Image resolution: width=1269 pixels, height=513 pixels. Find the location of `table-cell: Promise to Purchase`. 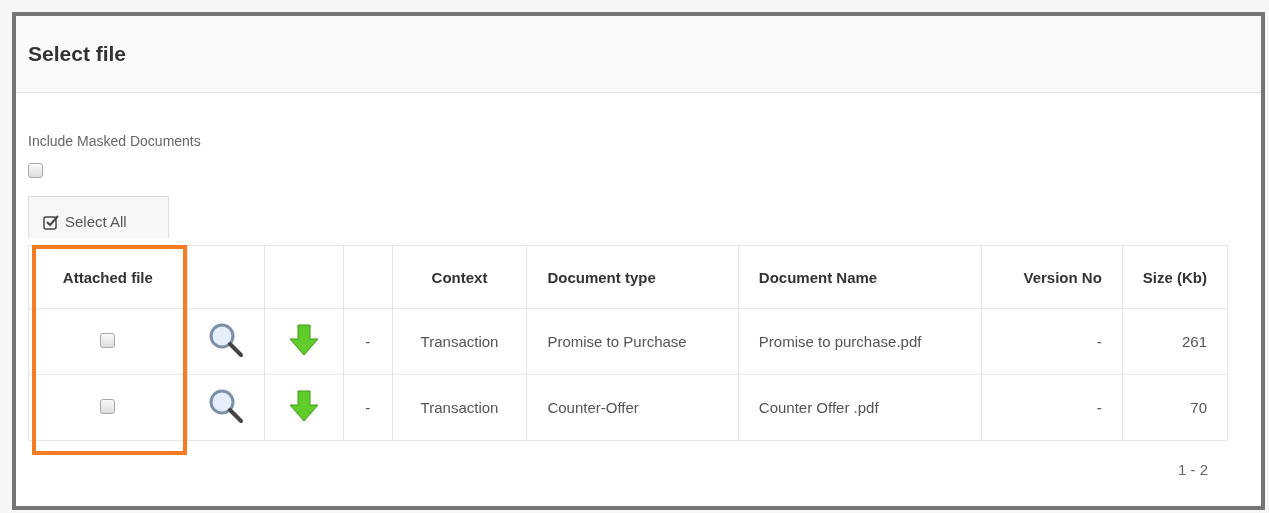

table-cell: Promise to Purchase is located at coordinates (632, 341).